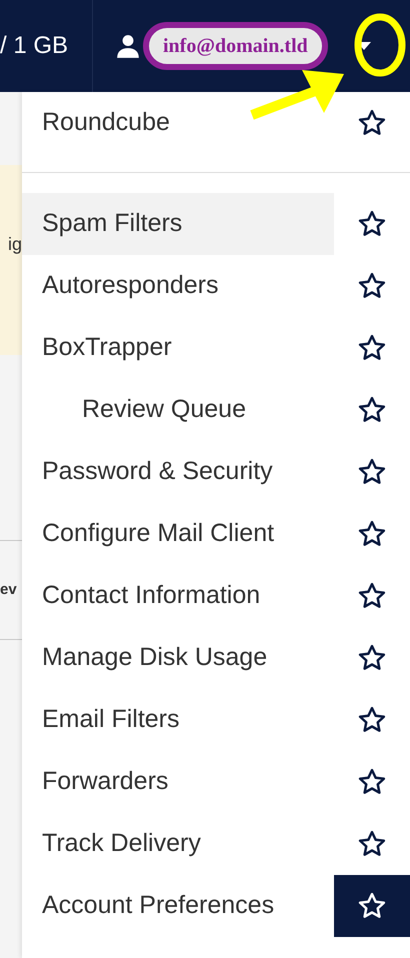  Describe the element at coordinates (178, 844) in the screenshot. I see `menu-item: Track Delivery` at that location.